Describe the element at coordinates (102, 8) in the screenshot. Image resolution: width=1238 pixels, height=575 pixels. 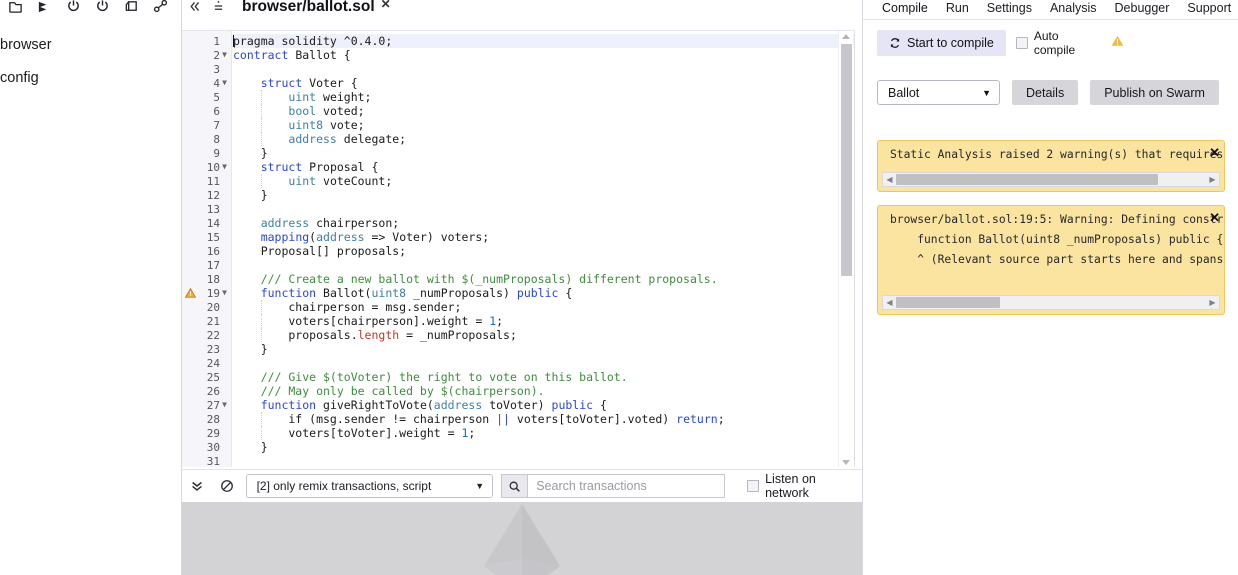
I see `copy-files-icon` at that location.